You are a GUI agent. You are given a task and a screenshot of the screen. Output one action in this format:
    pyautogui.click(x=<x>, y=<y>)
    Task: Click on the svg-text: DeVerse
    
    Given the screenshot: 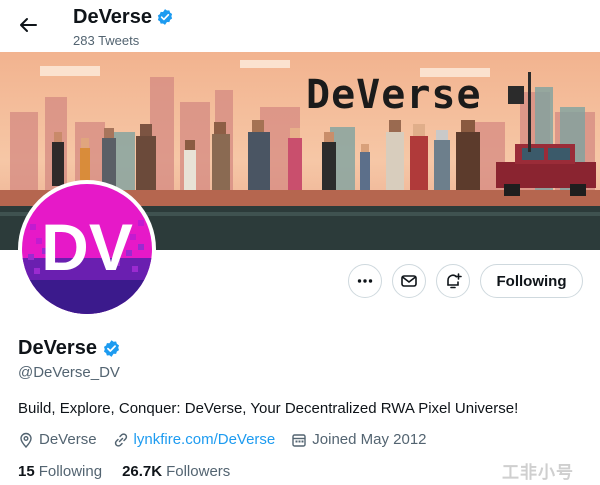 What is the action you would take?
    pyautogui.click(x=394, y=95)
    